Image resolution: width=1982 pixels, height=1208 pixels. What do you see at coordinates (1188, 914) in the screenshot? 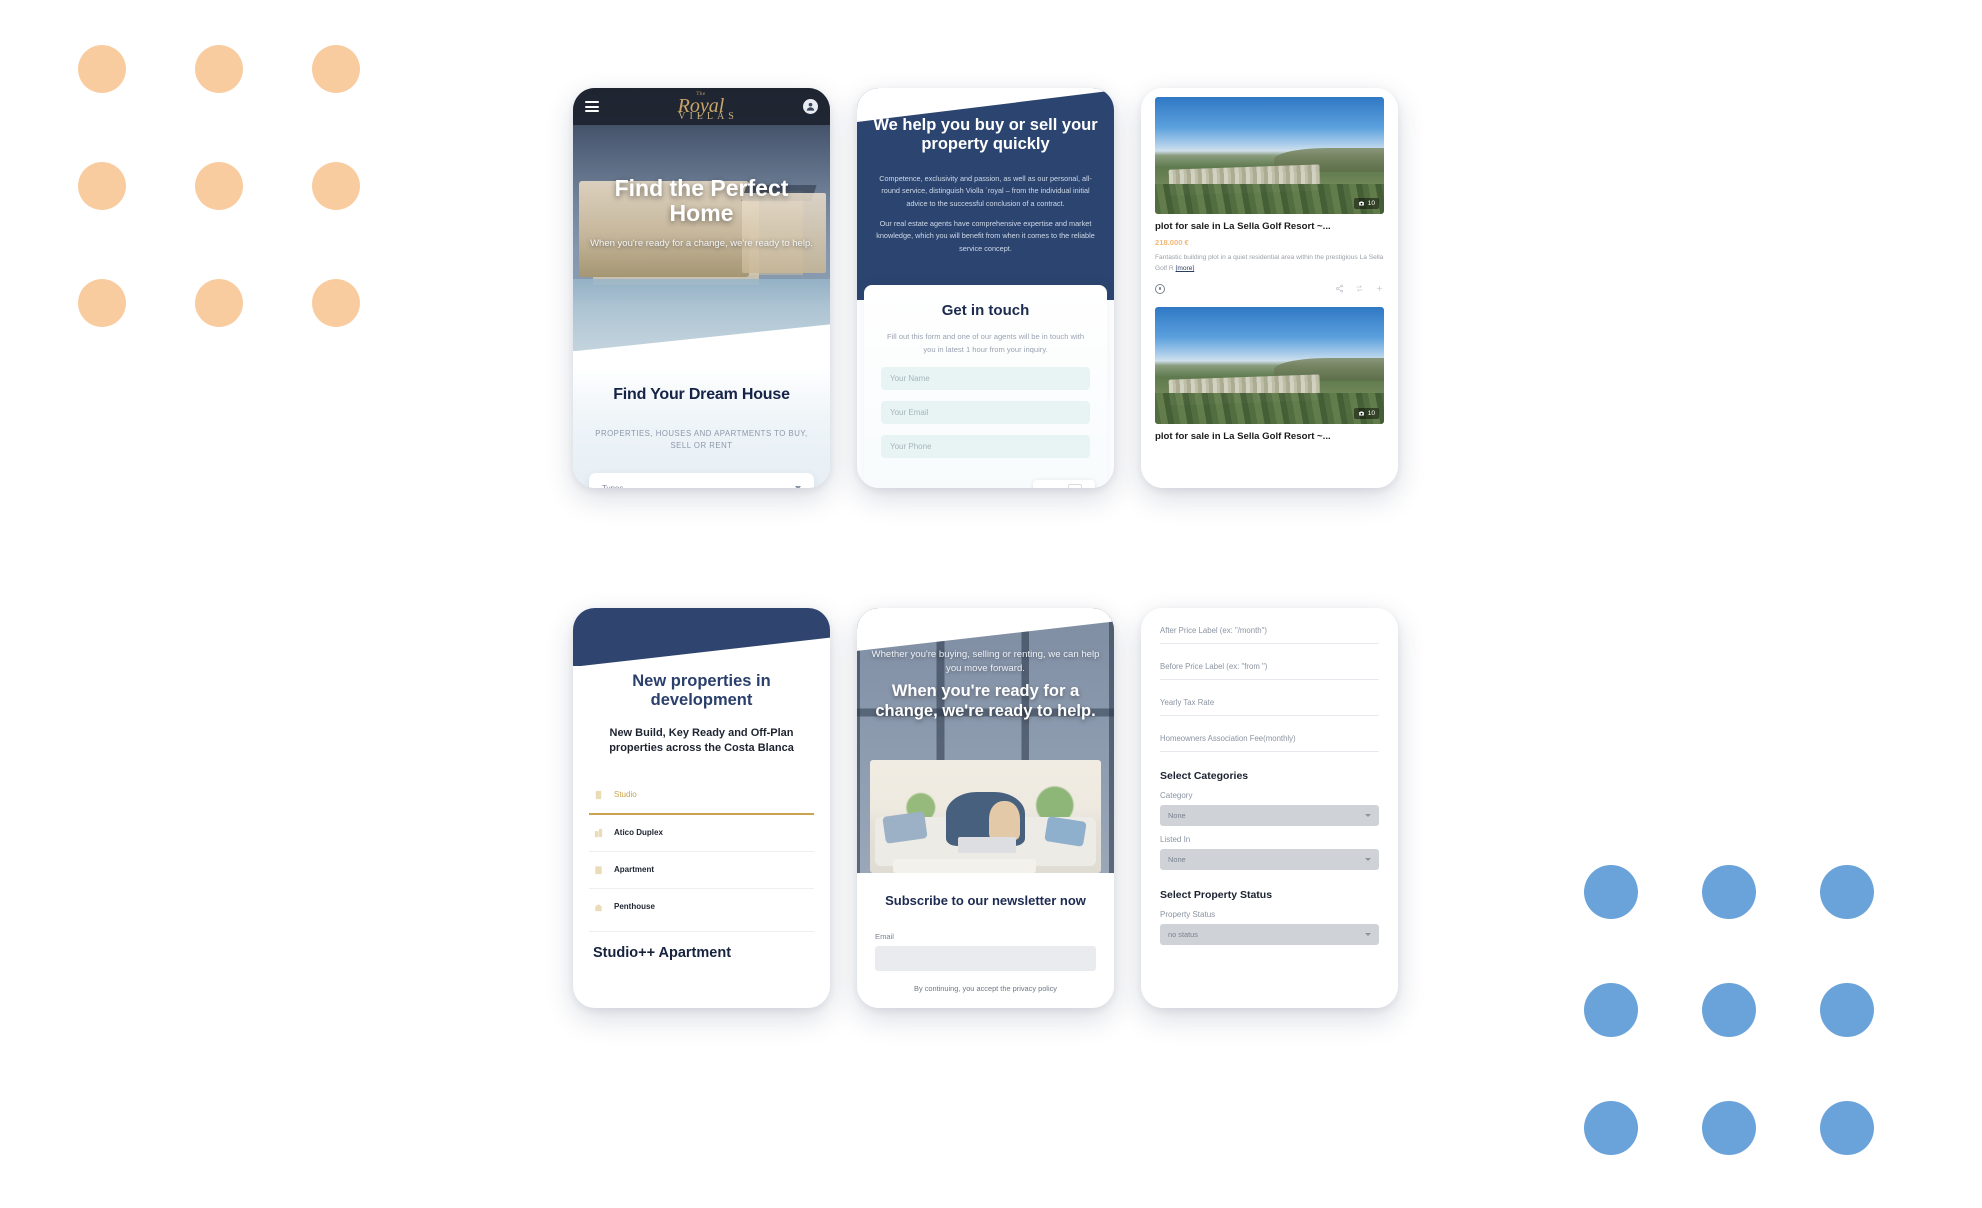
I see `property-status-label: Property Status` at bounding box center [1188, 914].